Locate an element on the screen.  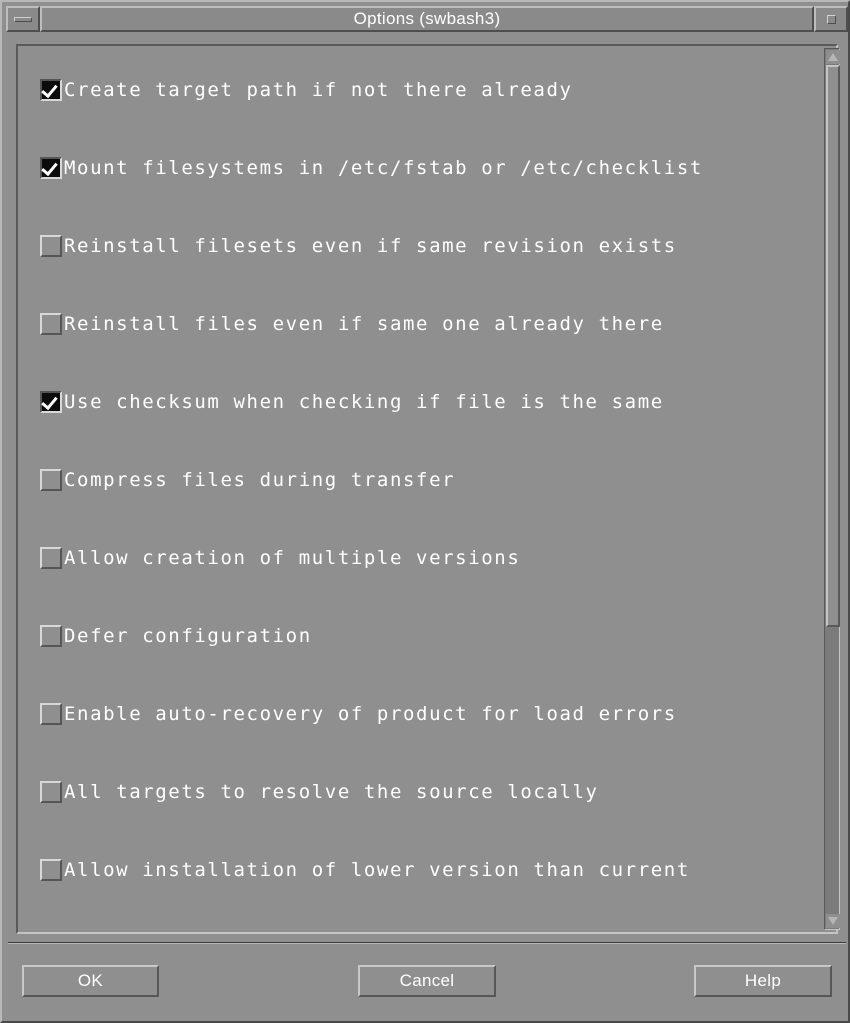
window-title: Options (swbash3) is located at coordinates (427, 19).